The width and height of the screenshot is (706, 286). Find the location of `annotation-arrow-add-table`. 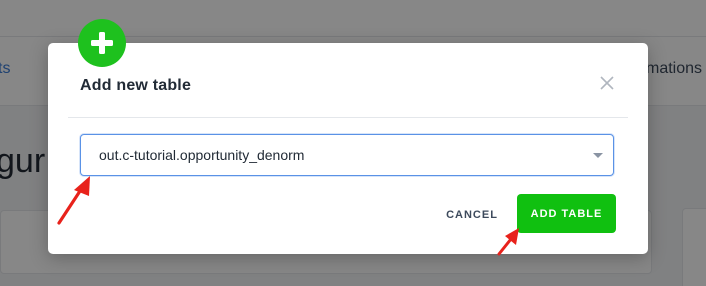

annotation-arrow-add-table is located at coordinates (508, 242).